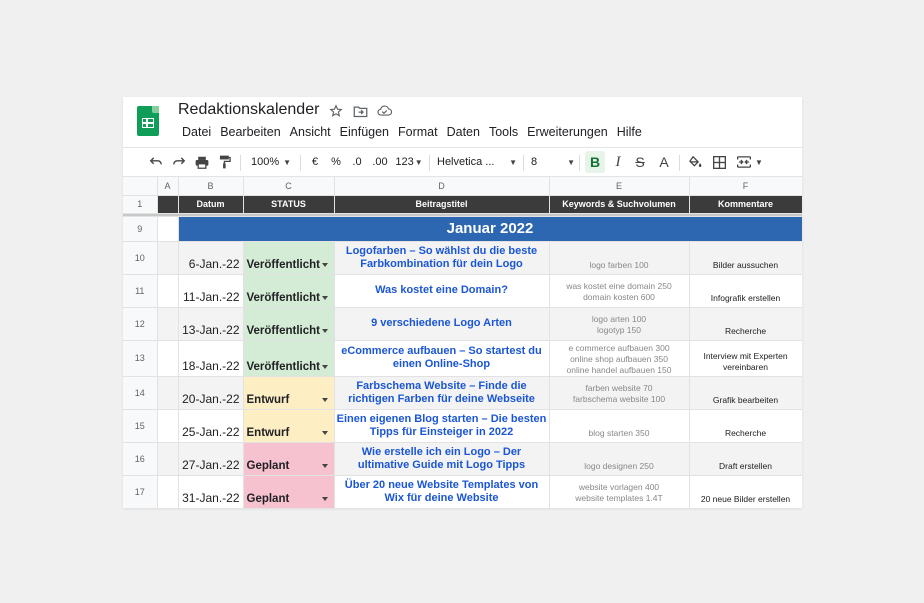 The height and width of the screenshot is (603, 924). What do you see at coordinates (567, 132) in the screenshot?
I see `menu-erweiterungen: Erweiterungen` at bounding box center [567, 132].